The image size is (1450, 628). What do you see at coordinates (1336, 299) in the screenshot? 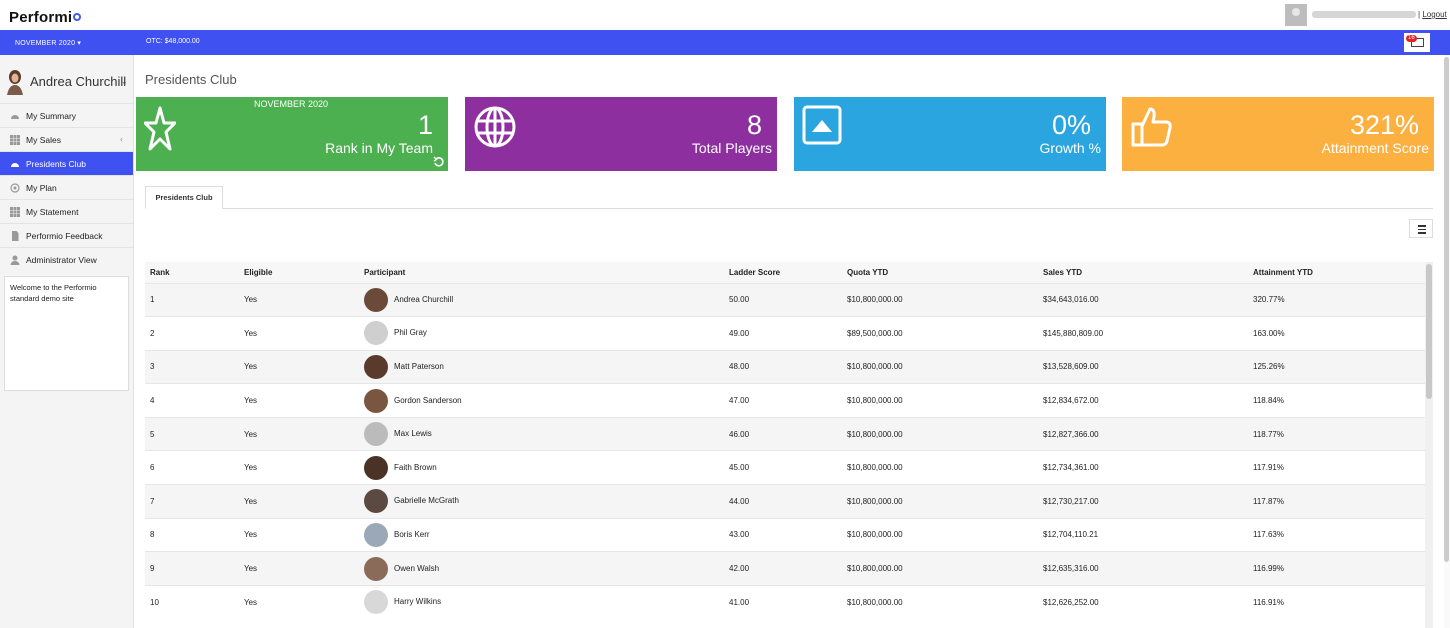
I see `cell-attainment-ytd: 320.77%` at bounding box center [1336, 299].